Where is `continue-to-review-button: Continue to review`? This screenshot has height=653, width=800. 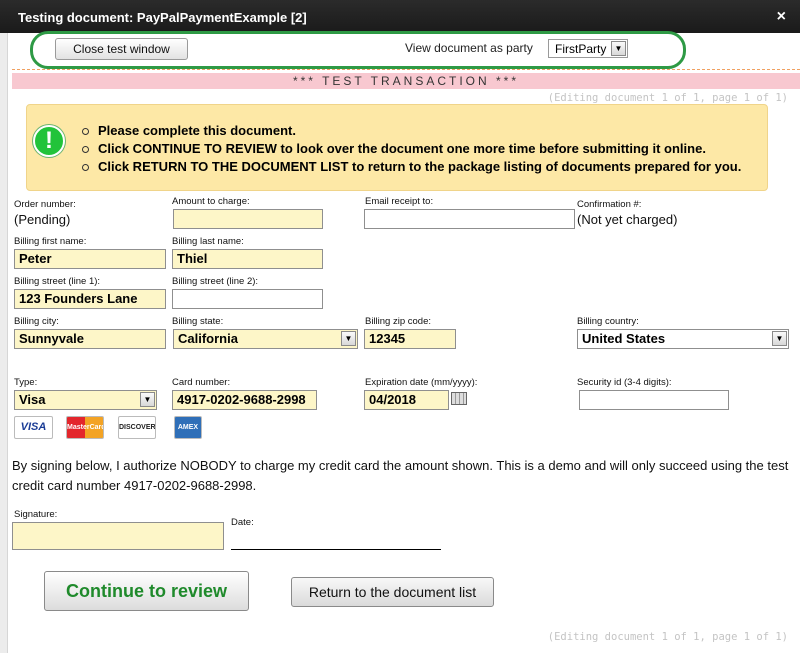
continue-to-review-button: Continue to review is located at coordinates (146, 591).